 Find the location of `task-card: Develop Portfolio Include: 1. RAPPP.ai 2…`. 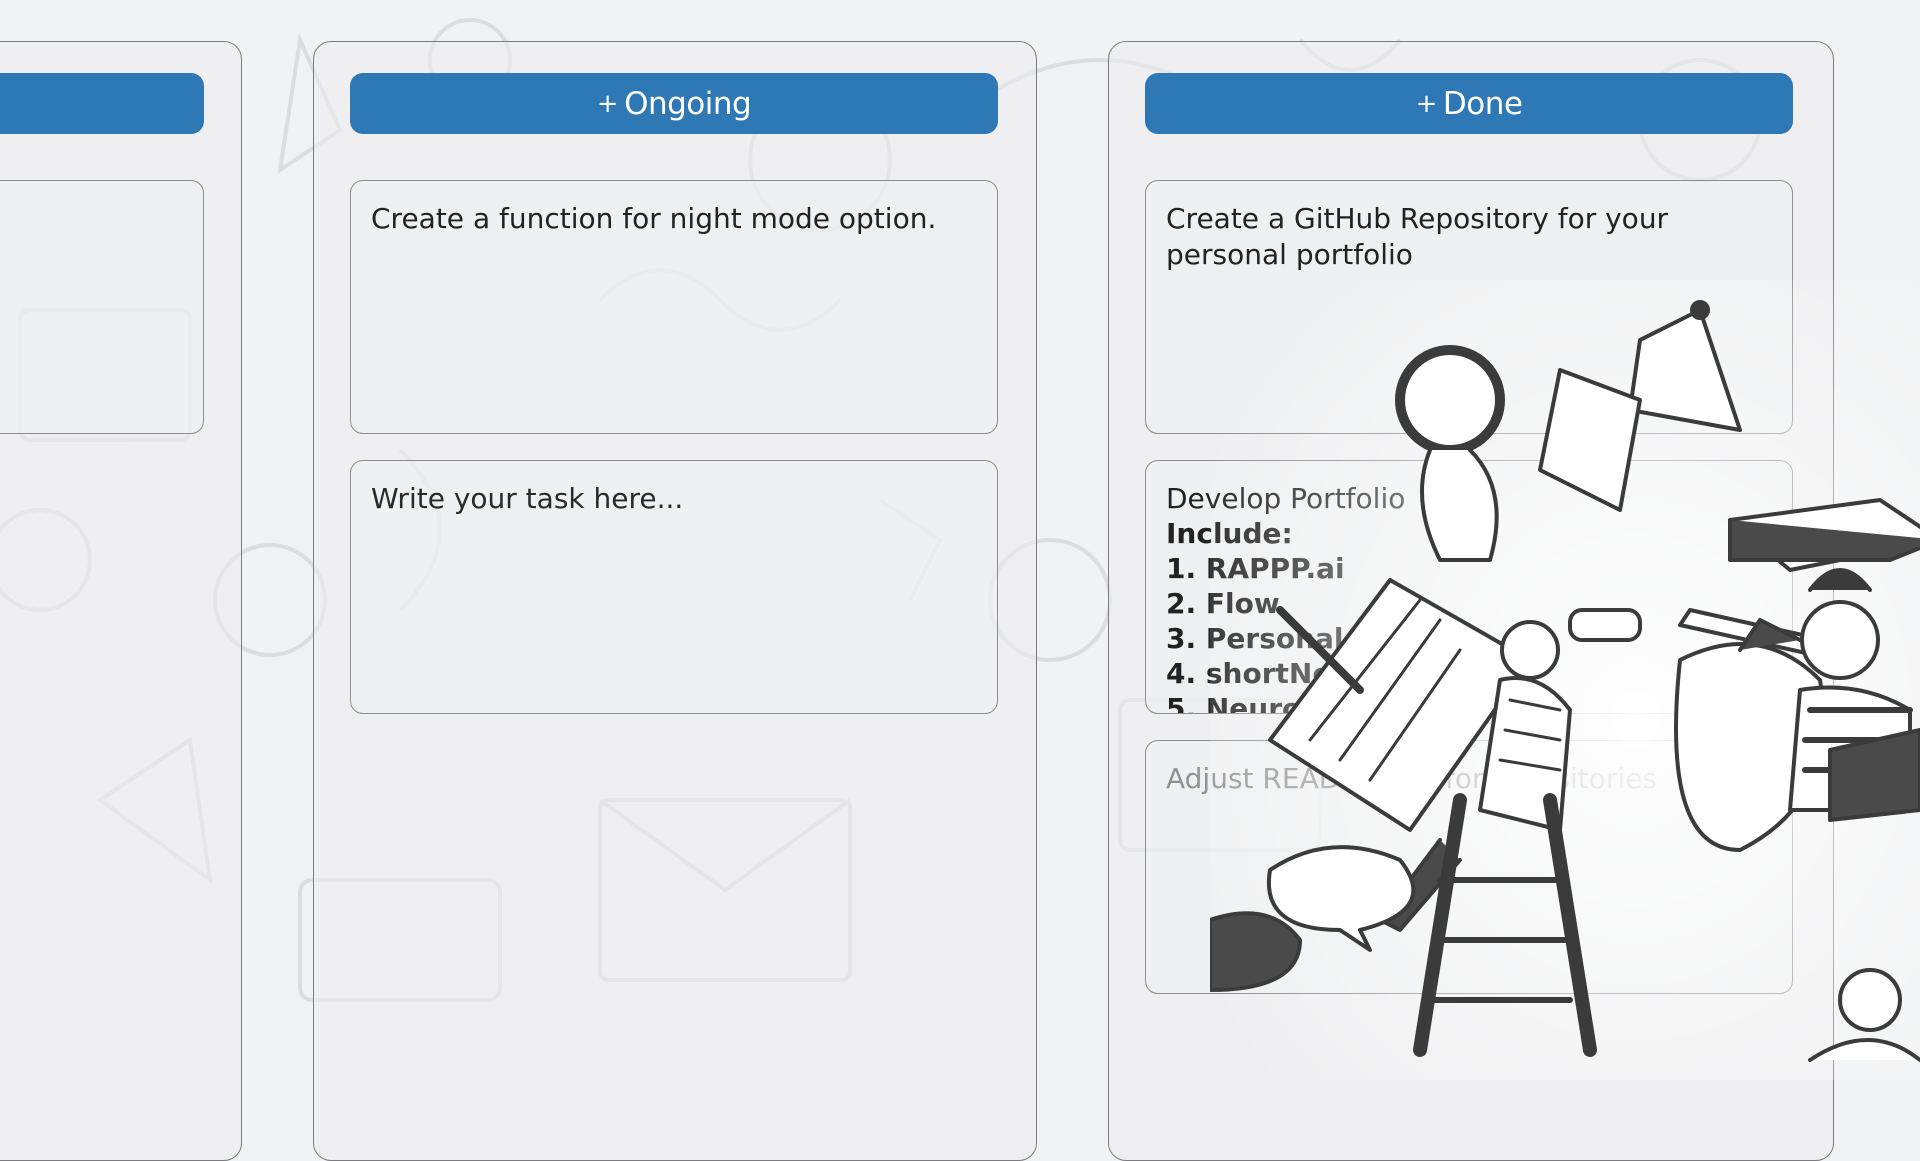

task-card: Develop Portfolio Include: 1. RAPPP.ai 2… is located at coordinates (1469, 587).